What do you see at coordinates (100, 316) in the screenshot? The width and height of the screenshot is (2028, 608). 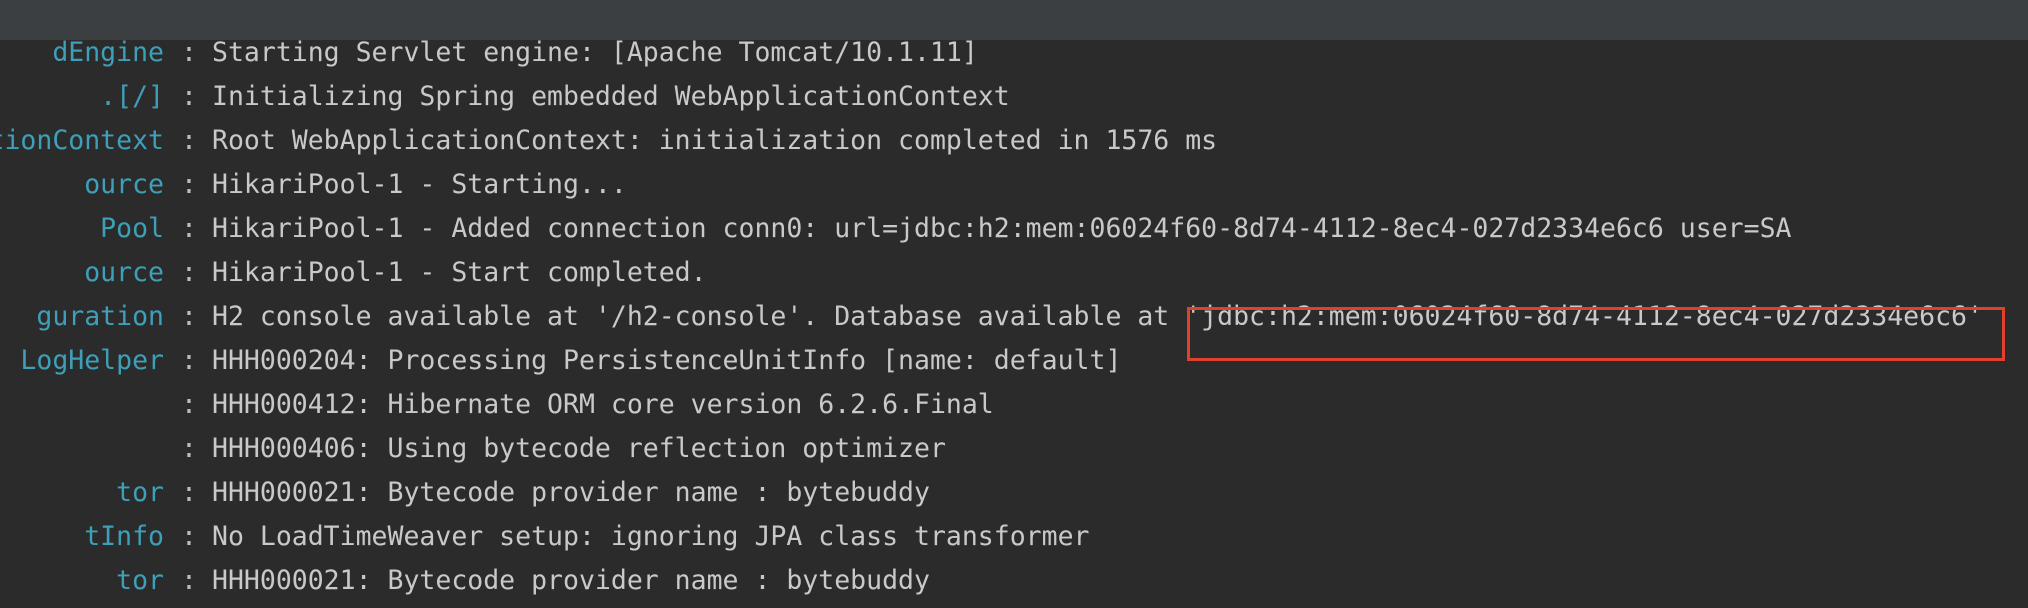 I see `logger-name: guration` at bounding box center [100, 316].